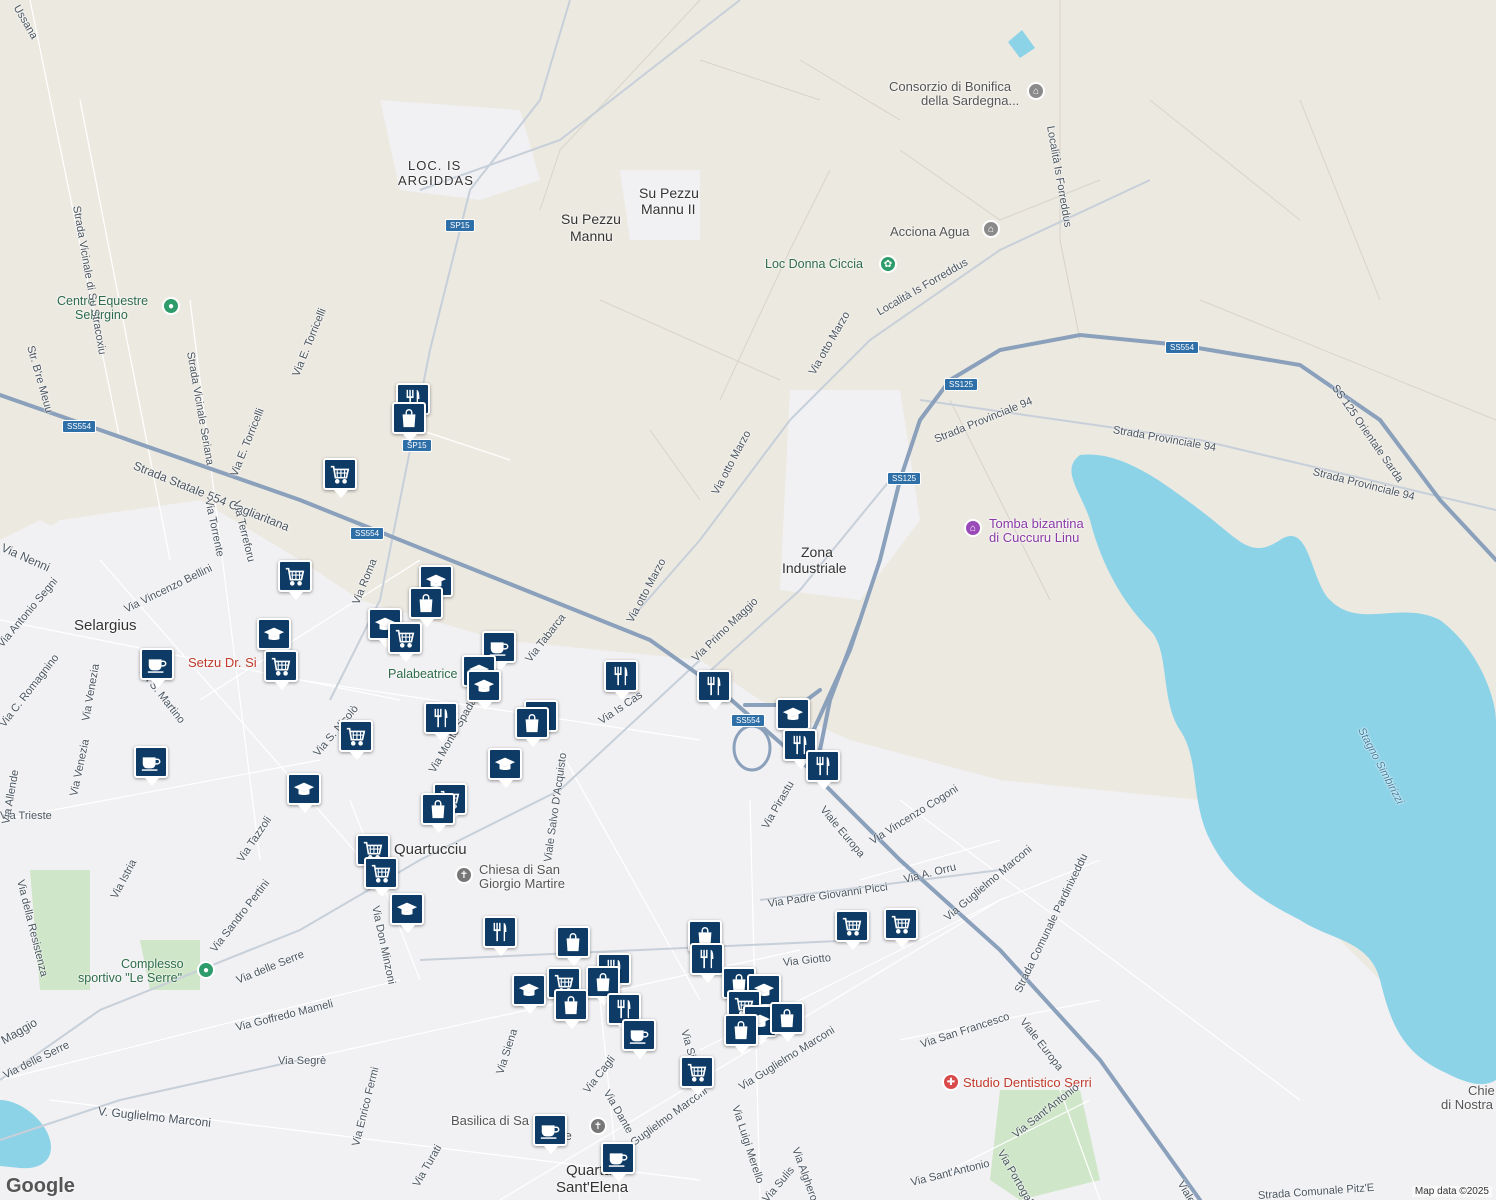  What do you see at coordinates (1451, 1191) in the screenshot?
I see `map-attribution: Map data ©2025` at bounding box center [1451, 1191].